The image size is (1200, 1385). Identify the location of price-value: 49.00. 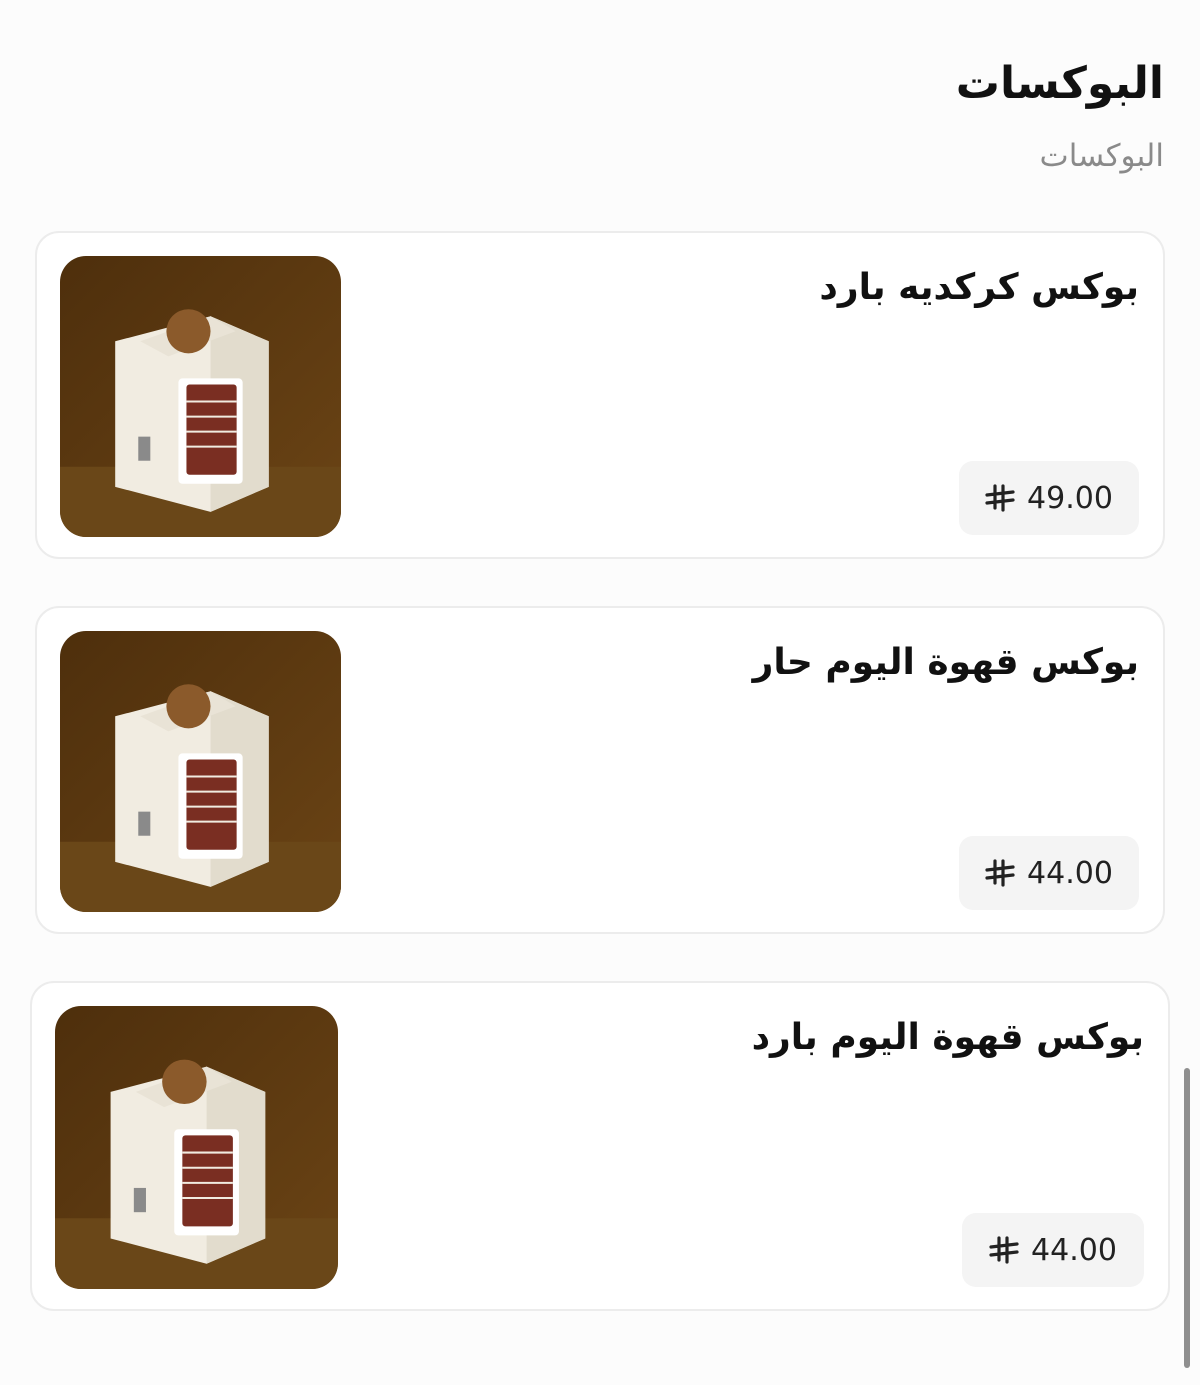
(1070, 498).